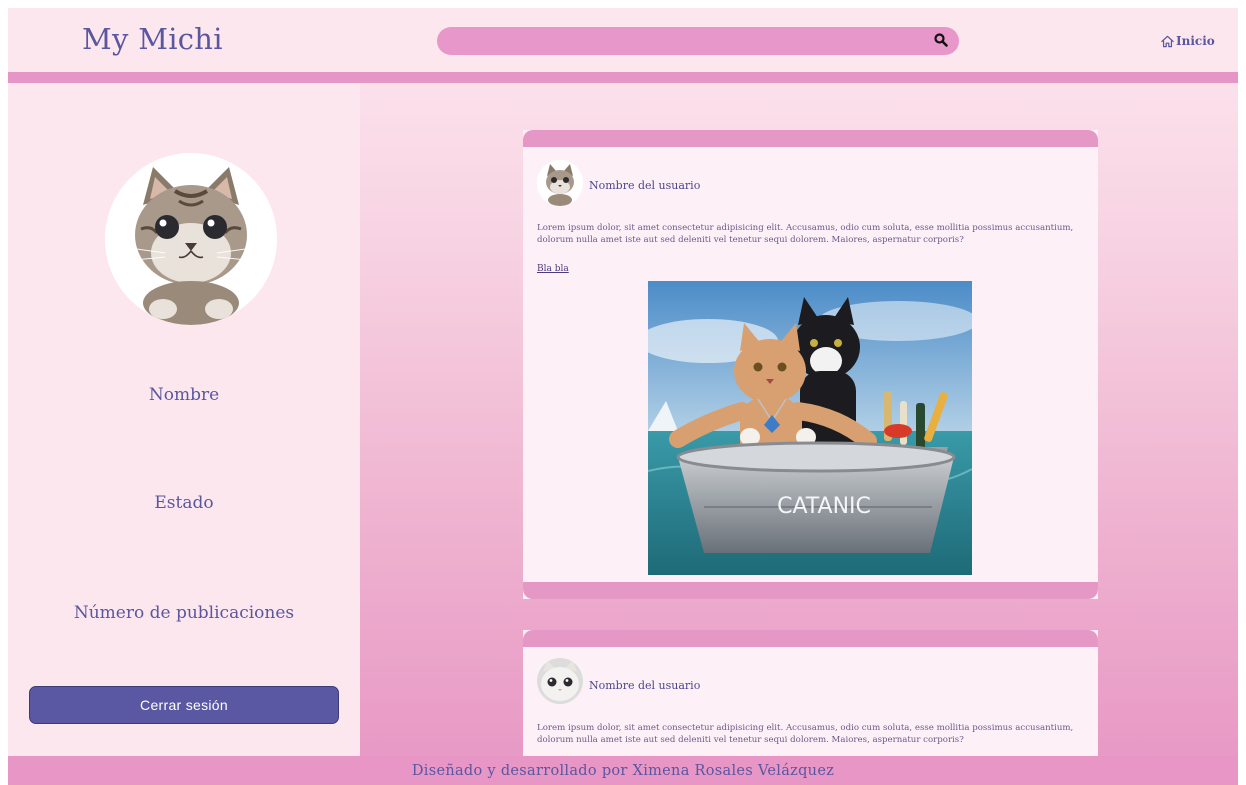 The width and height of the screenshot is (1246, 785). What do you see at coordinates (553, 269) in the screenshot?
I see `post-link: Bla bla` at bounding box center [553, 269].